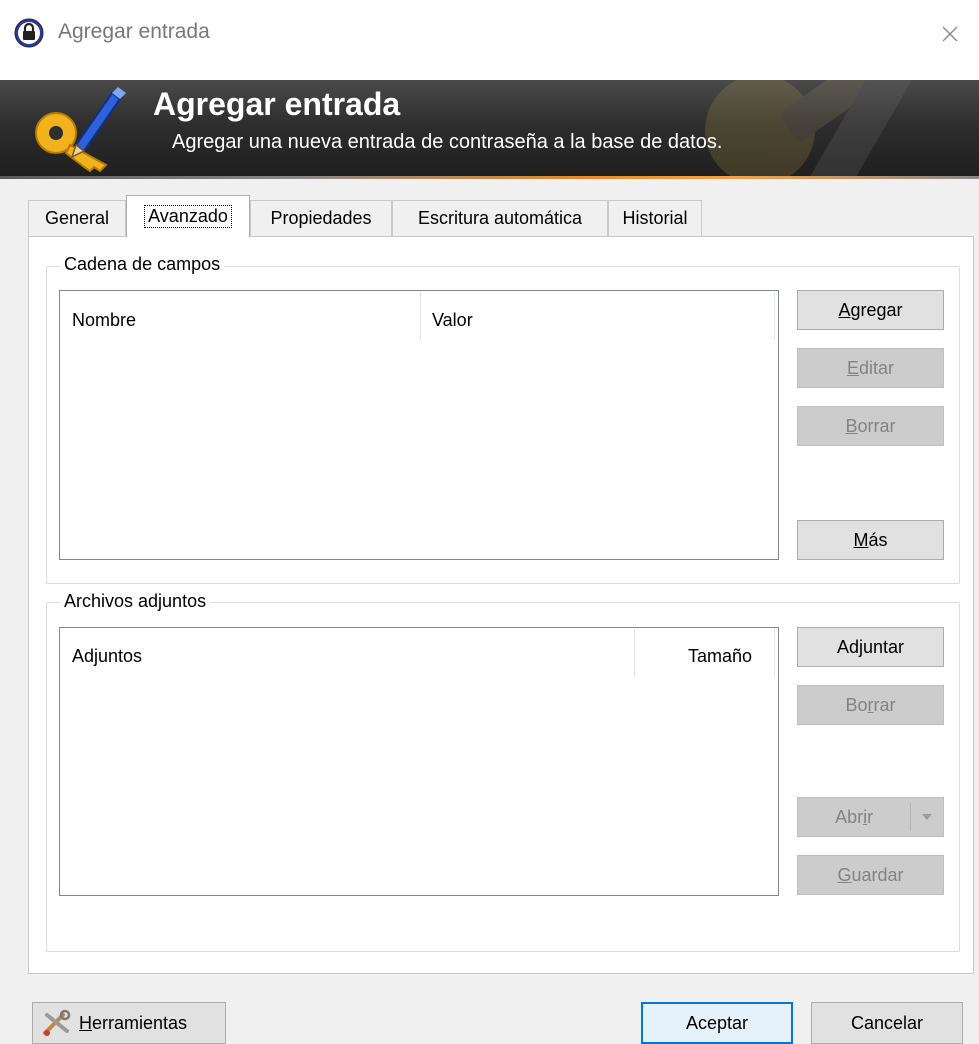  What do you see at coordinates (80, 130) in the screenshot?
I see `key-pen-icon` at bounding box center [80, 130].